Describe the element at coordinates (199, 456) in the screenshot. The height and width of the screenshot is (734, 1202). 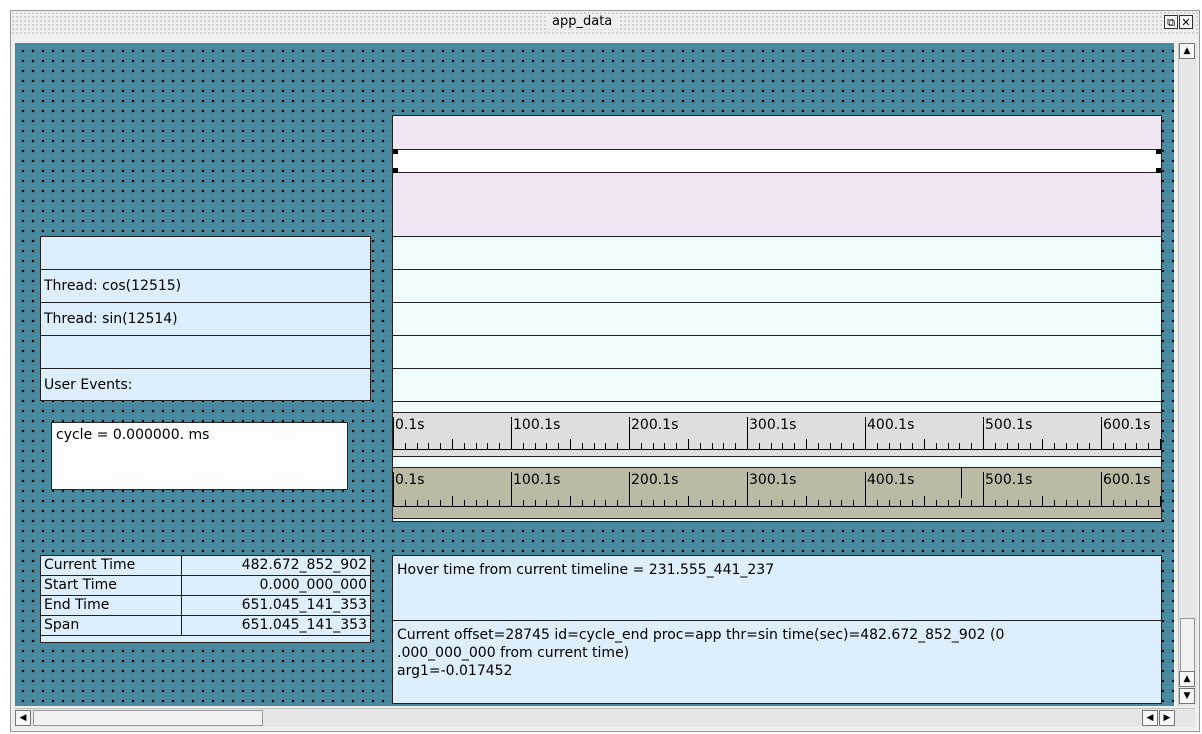
I see `cycle-readout: cycle = 0.000000. ms` at that location.